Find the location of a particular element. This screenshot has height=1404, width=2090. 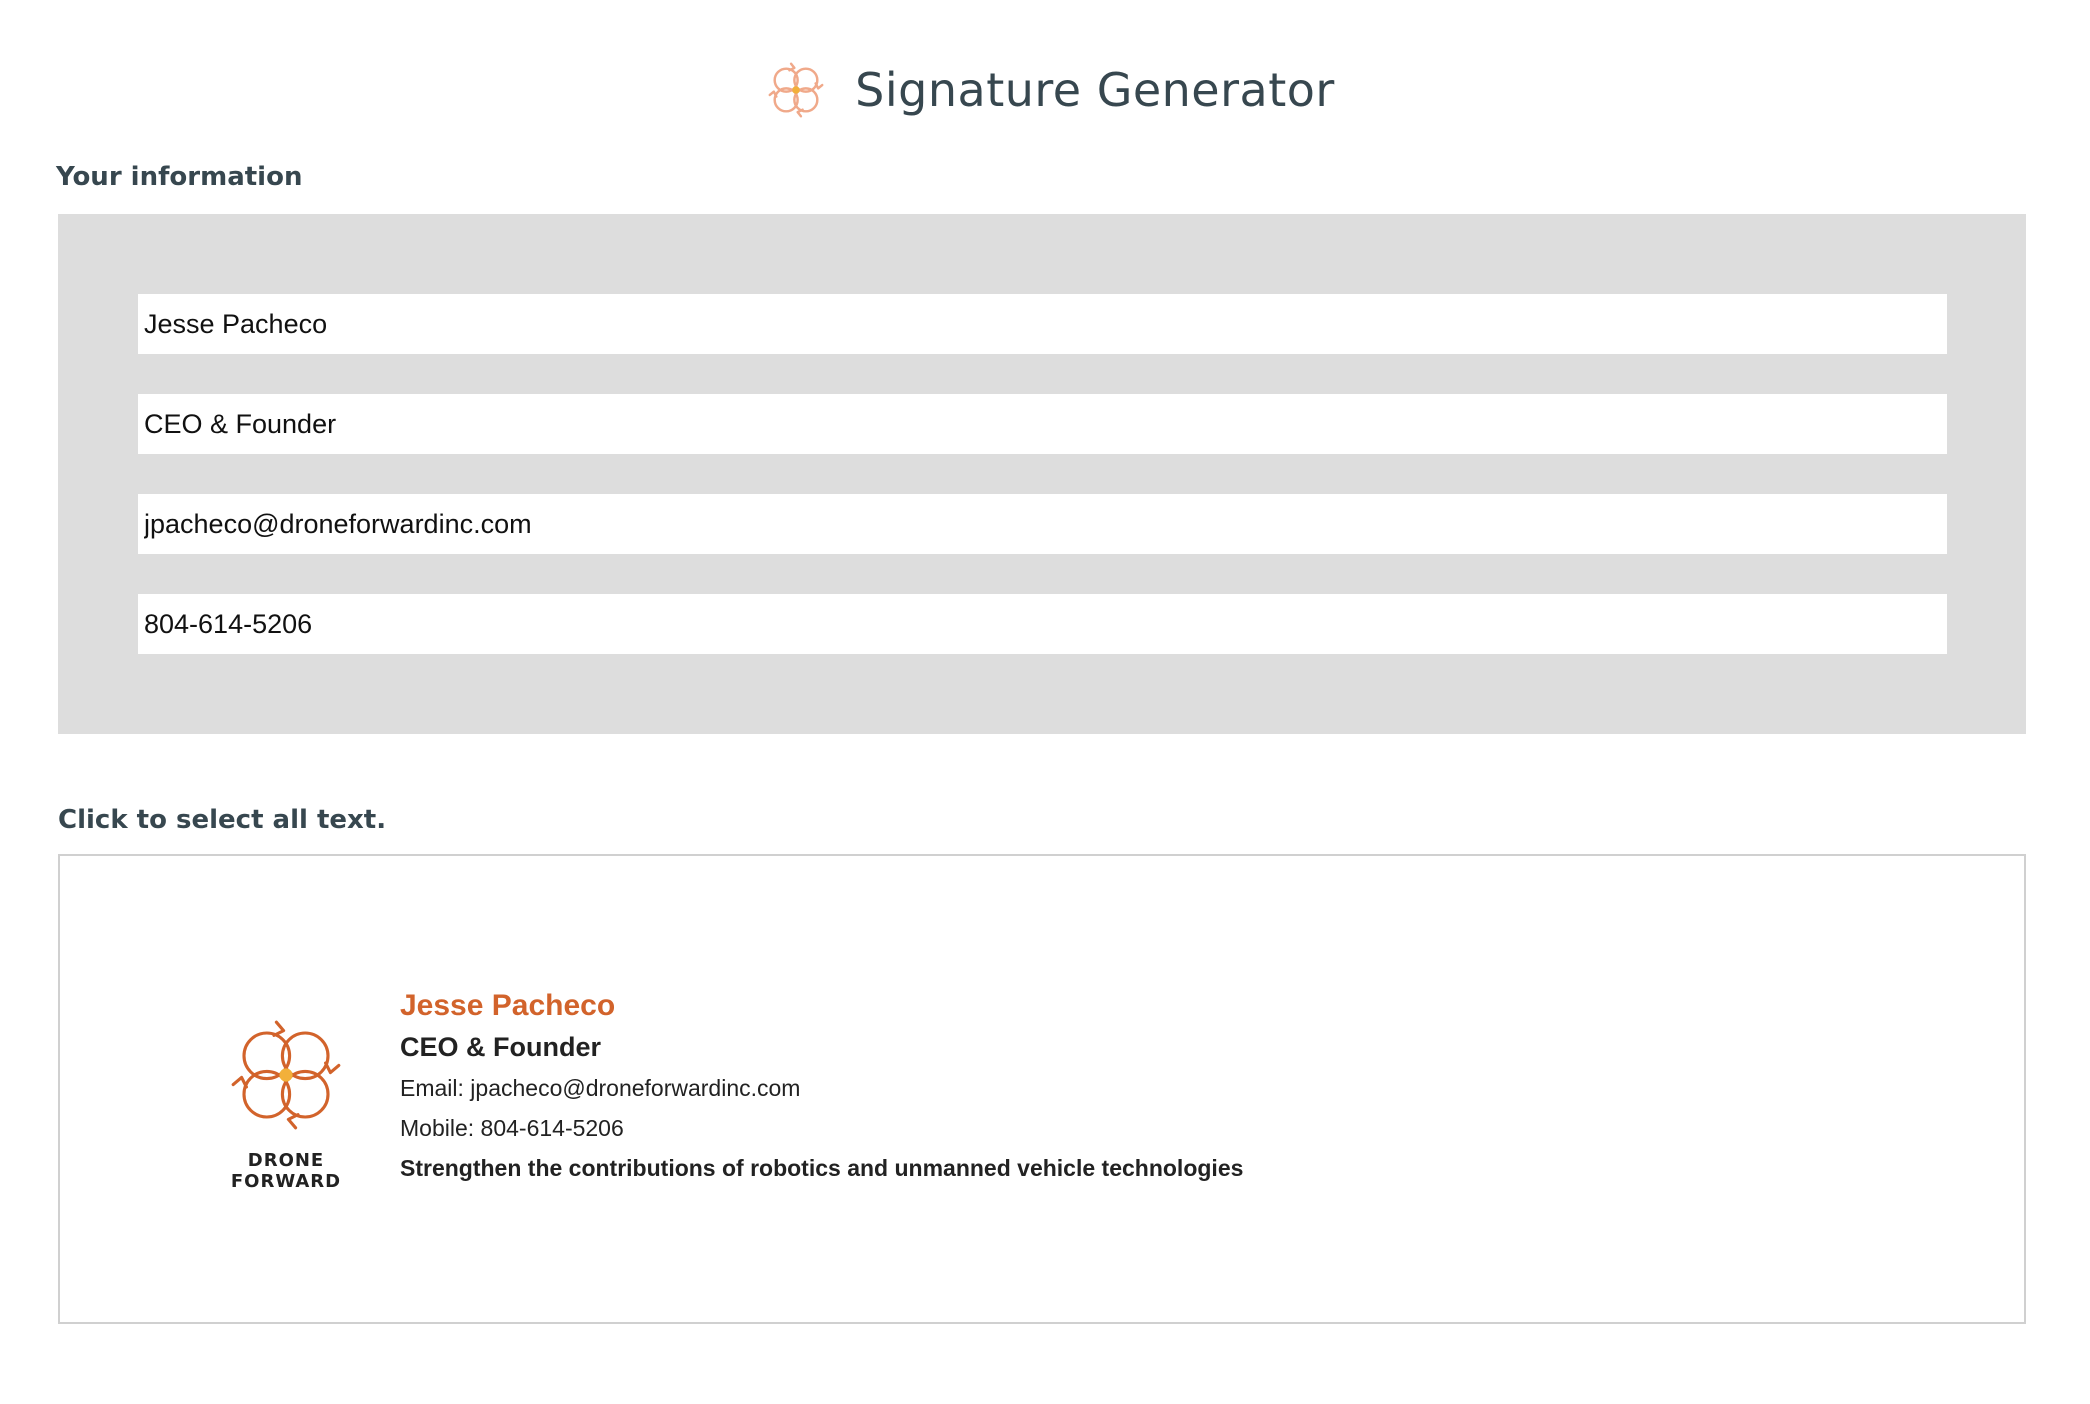

page-title: Signature Generator is located at coordinates (1095, 90).